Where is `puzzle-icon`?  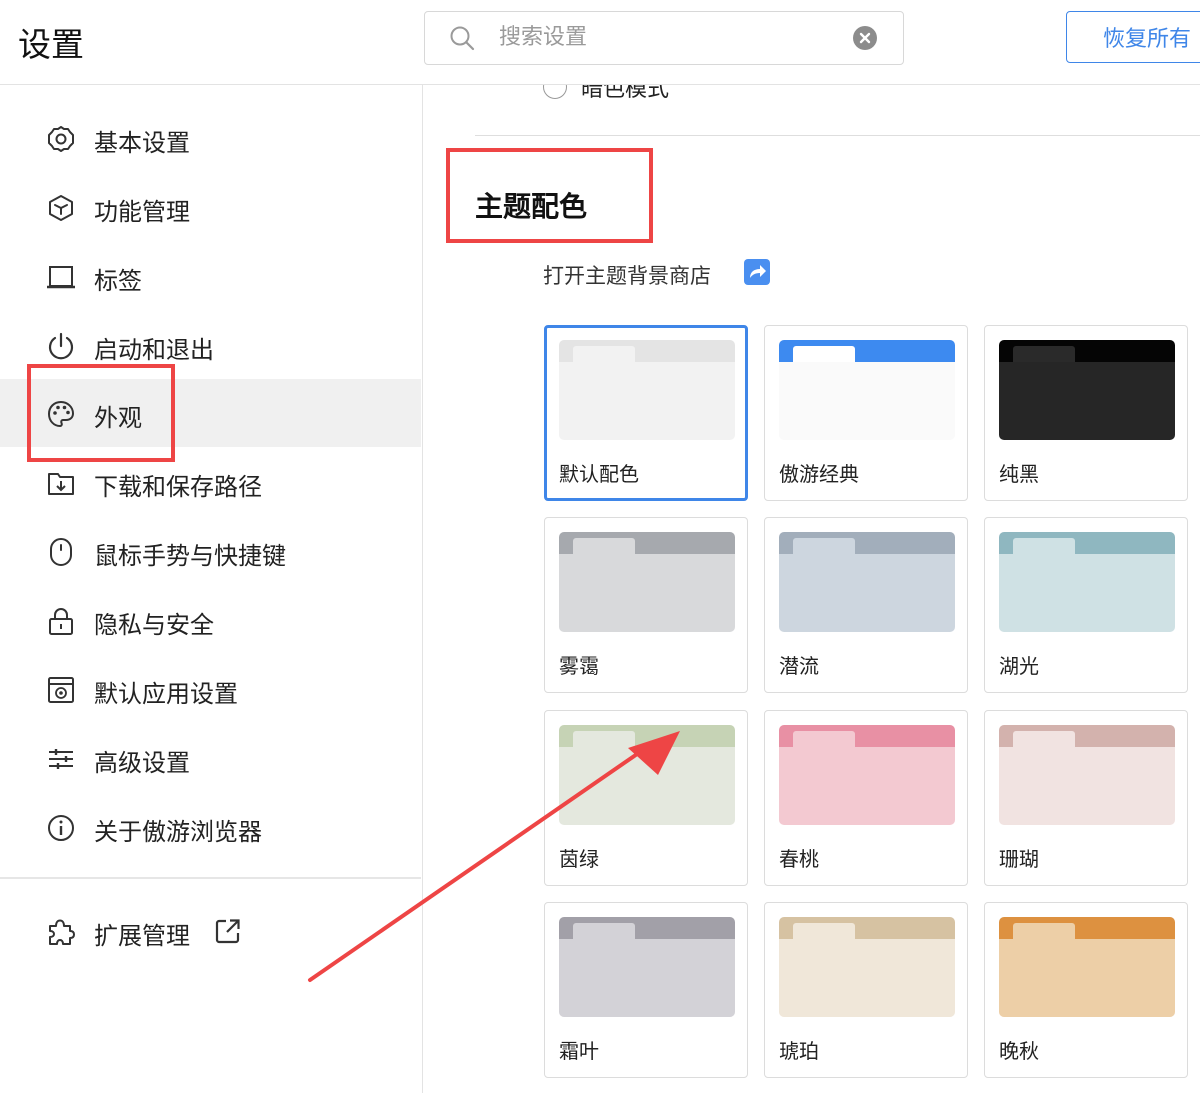 puzzle-icon is located at coordinates (61, 932).